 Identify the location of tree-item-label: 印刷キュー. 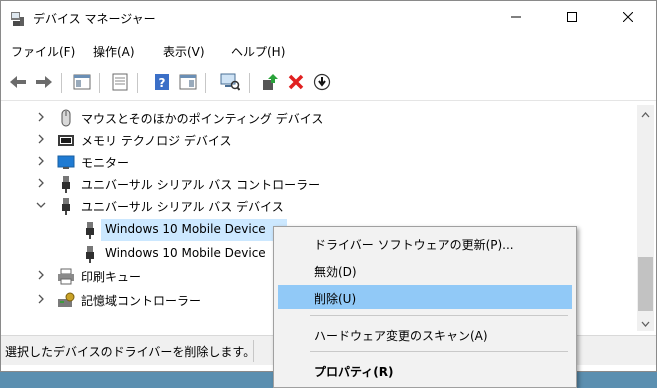
(111, 277).